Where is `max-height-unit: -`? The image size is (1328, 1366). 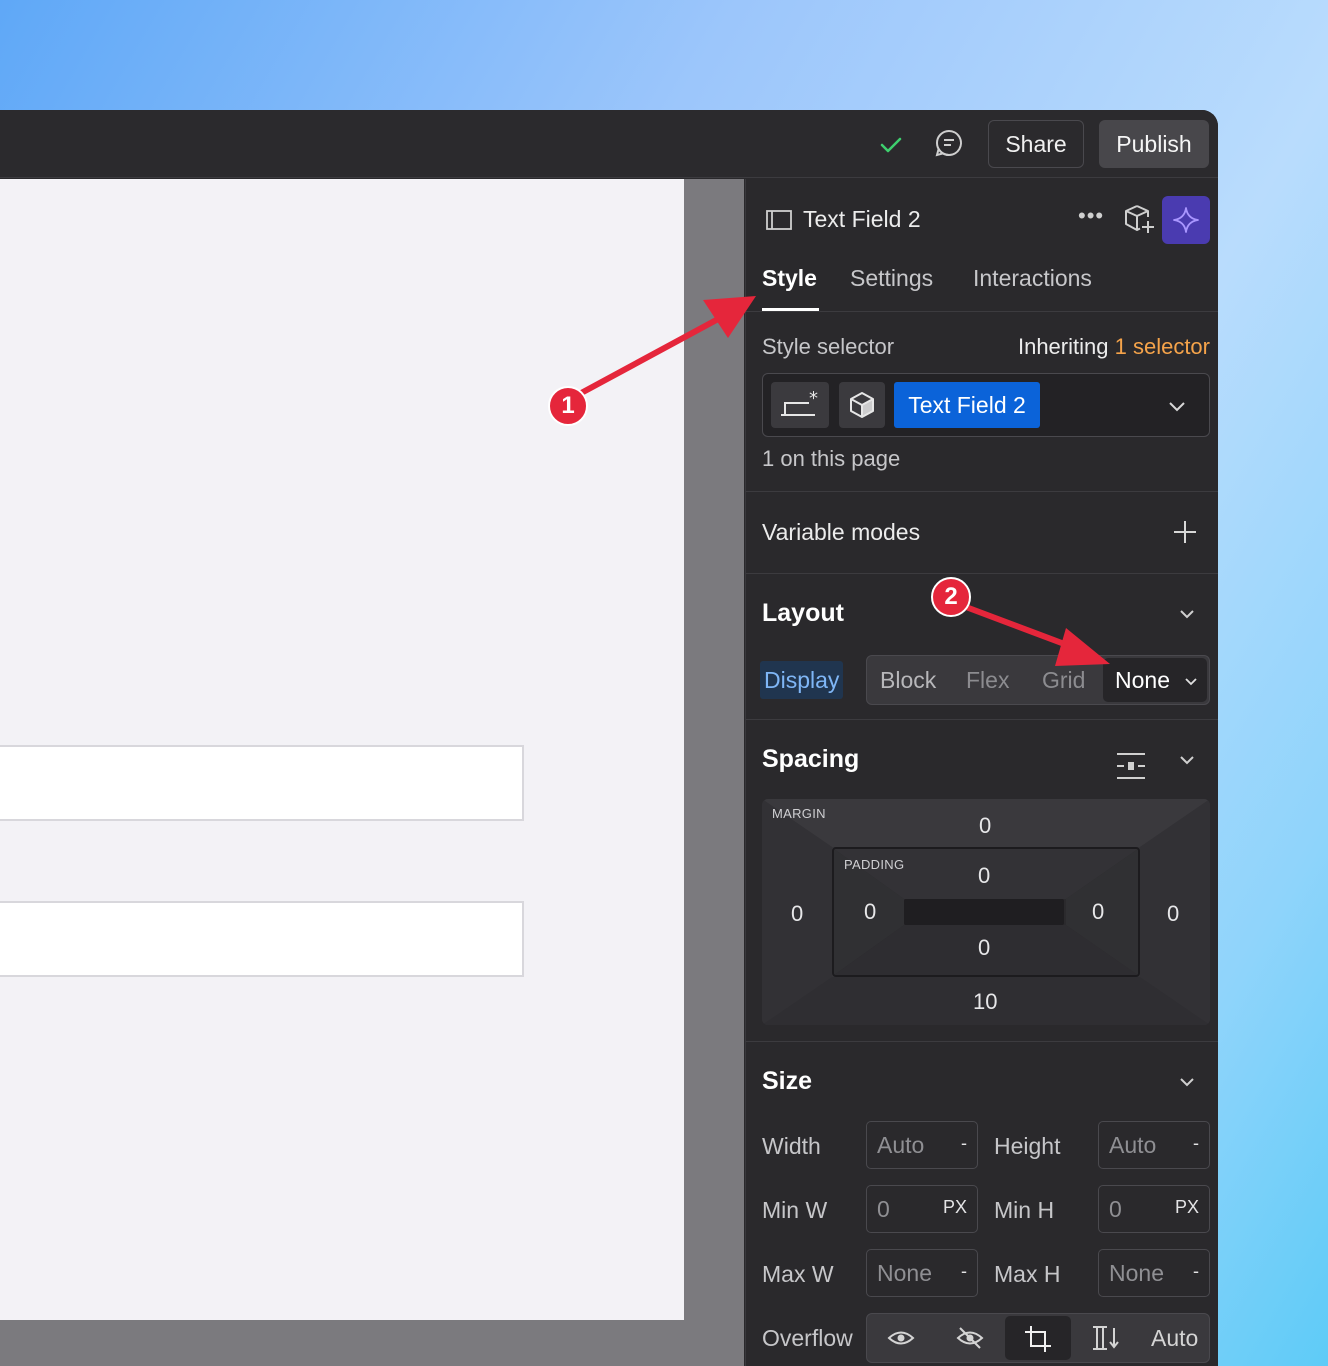 max-height-unit: - is located at coordinates (1196, 1271).